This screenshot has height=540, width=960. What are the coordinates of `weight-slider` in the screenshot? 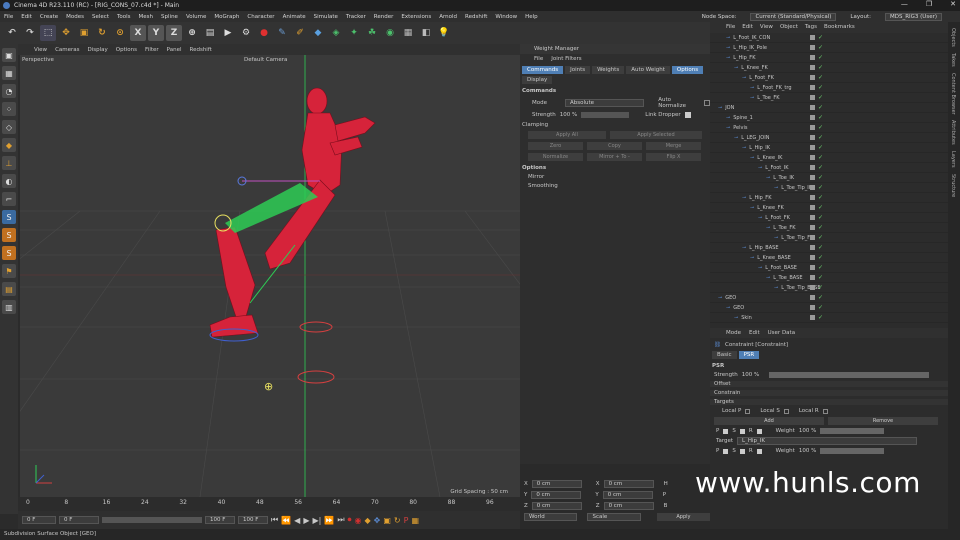 It's located at (852, 431).